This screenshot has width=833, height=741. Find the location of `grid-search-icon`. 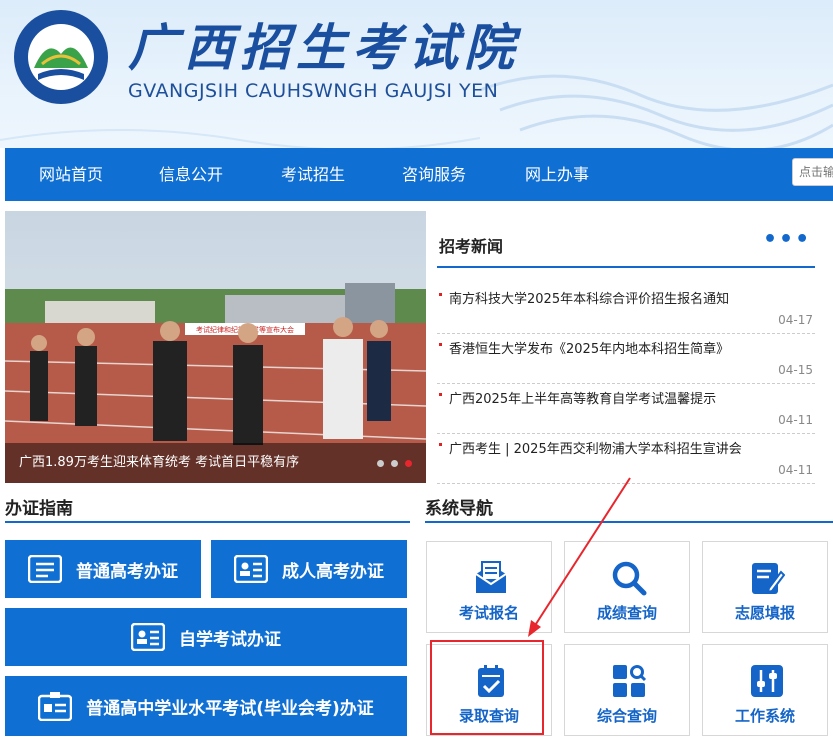

grid-search-icon is located at coordinates (630, 681).